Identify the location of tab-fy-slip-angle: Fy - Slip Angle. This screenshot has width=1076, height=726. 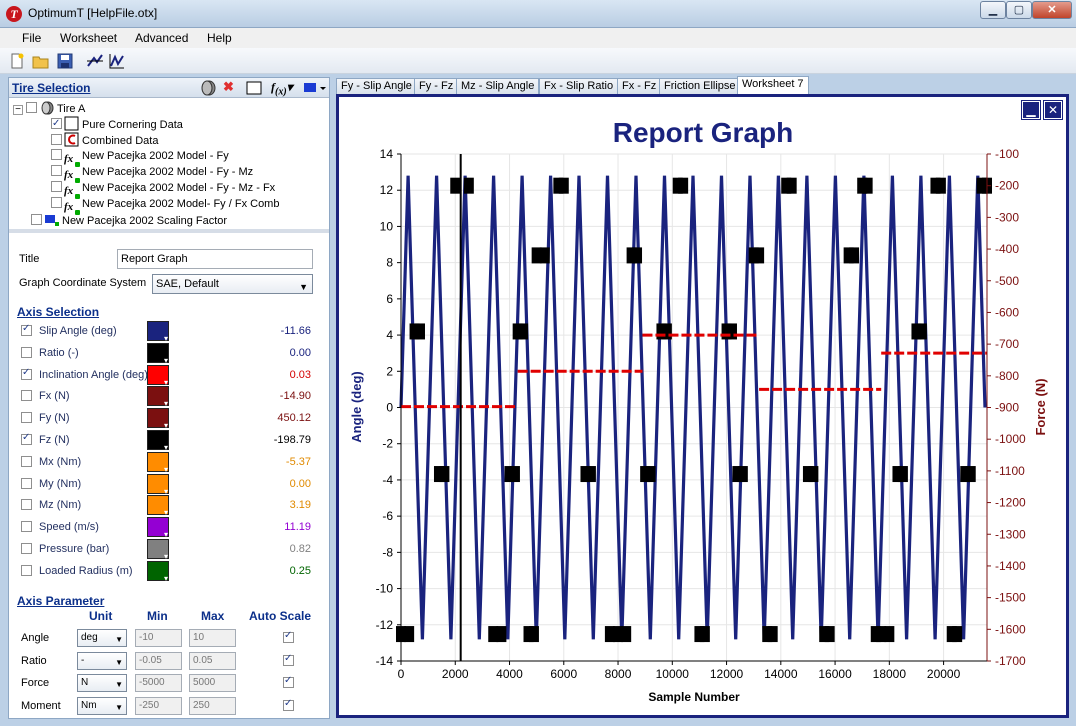
(376, 86).